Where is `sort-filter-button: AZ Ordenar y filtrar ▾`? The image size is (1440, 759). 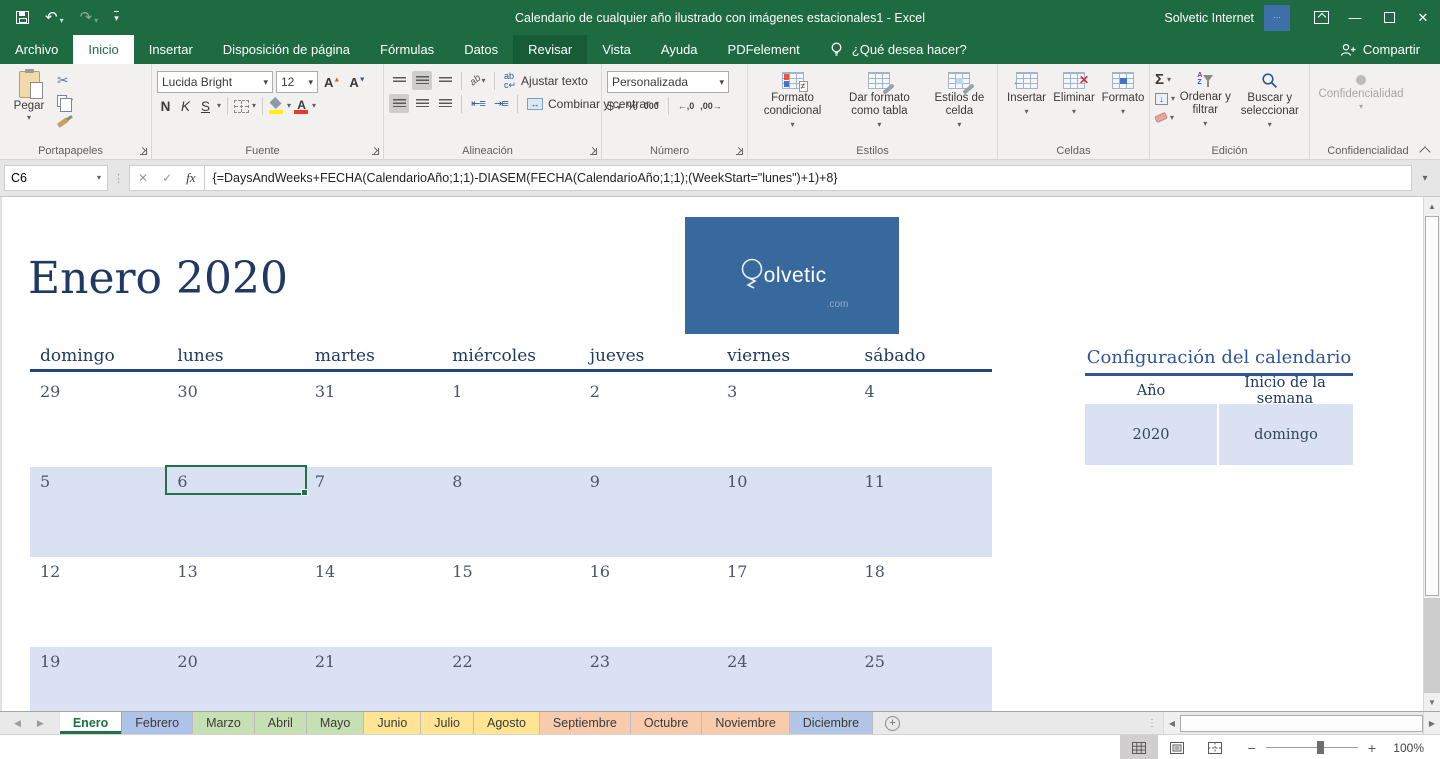
sort-filter-button: AZ Ordenar y filtrar ▾ is located at coordinates (1205, 105).